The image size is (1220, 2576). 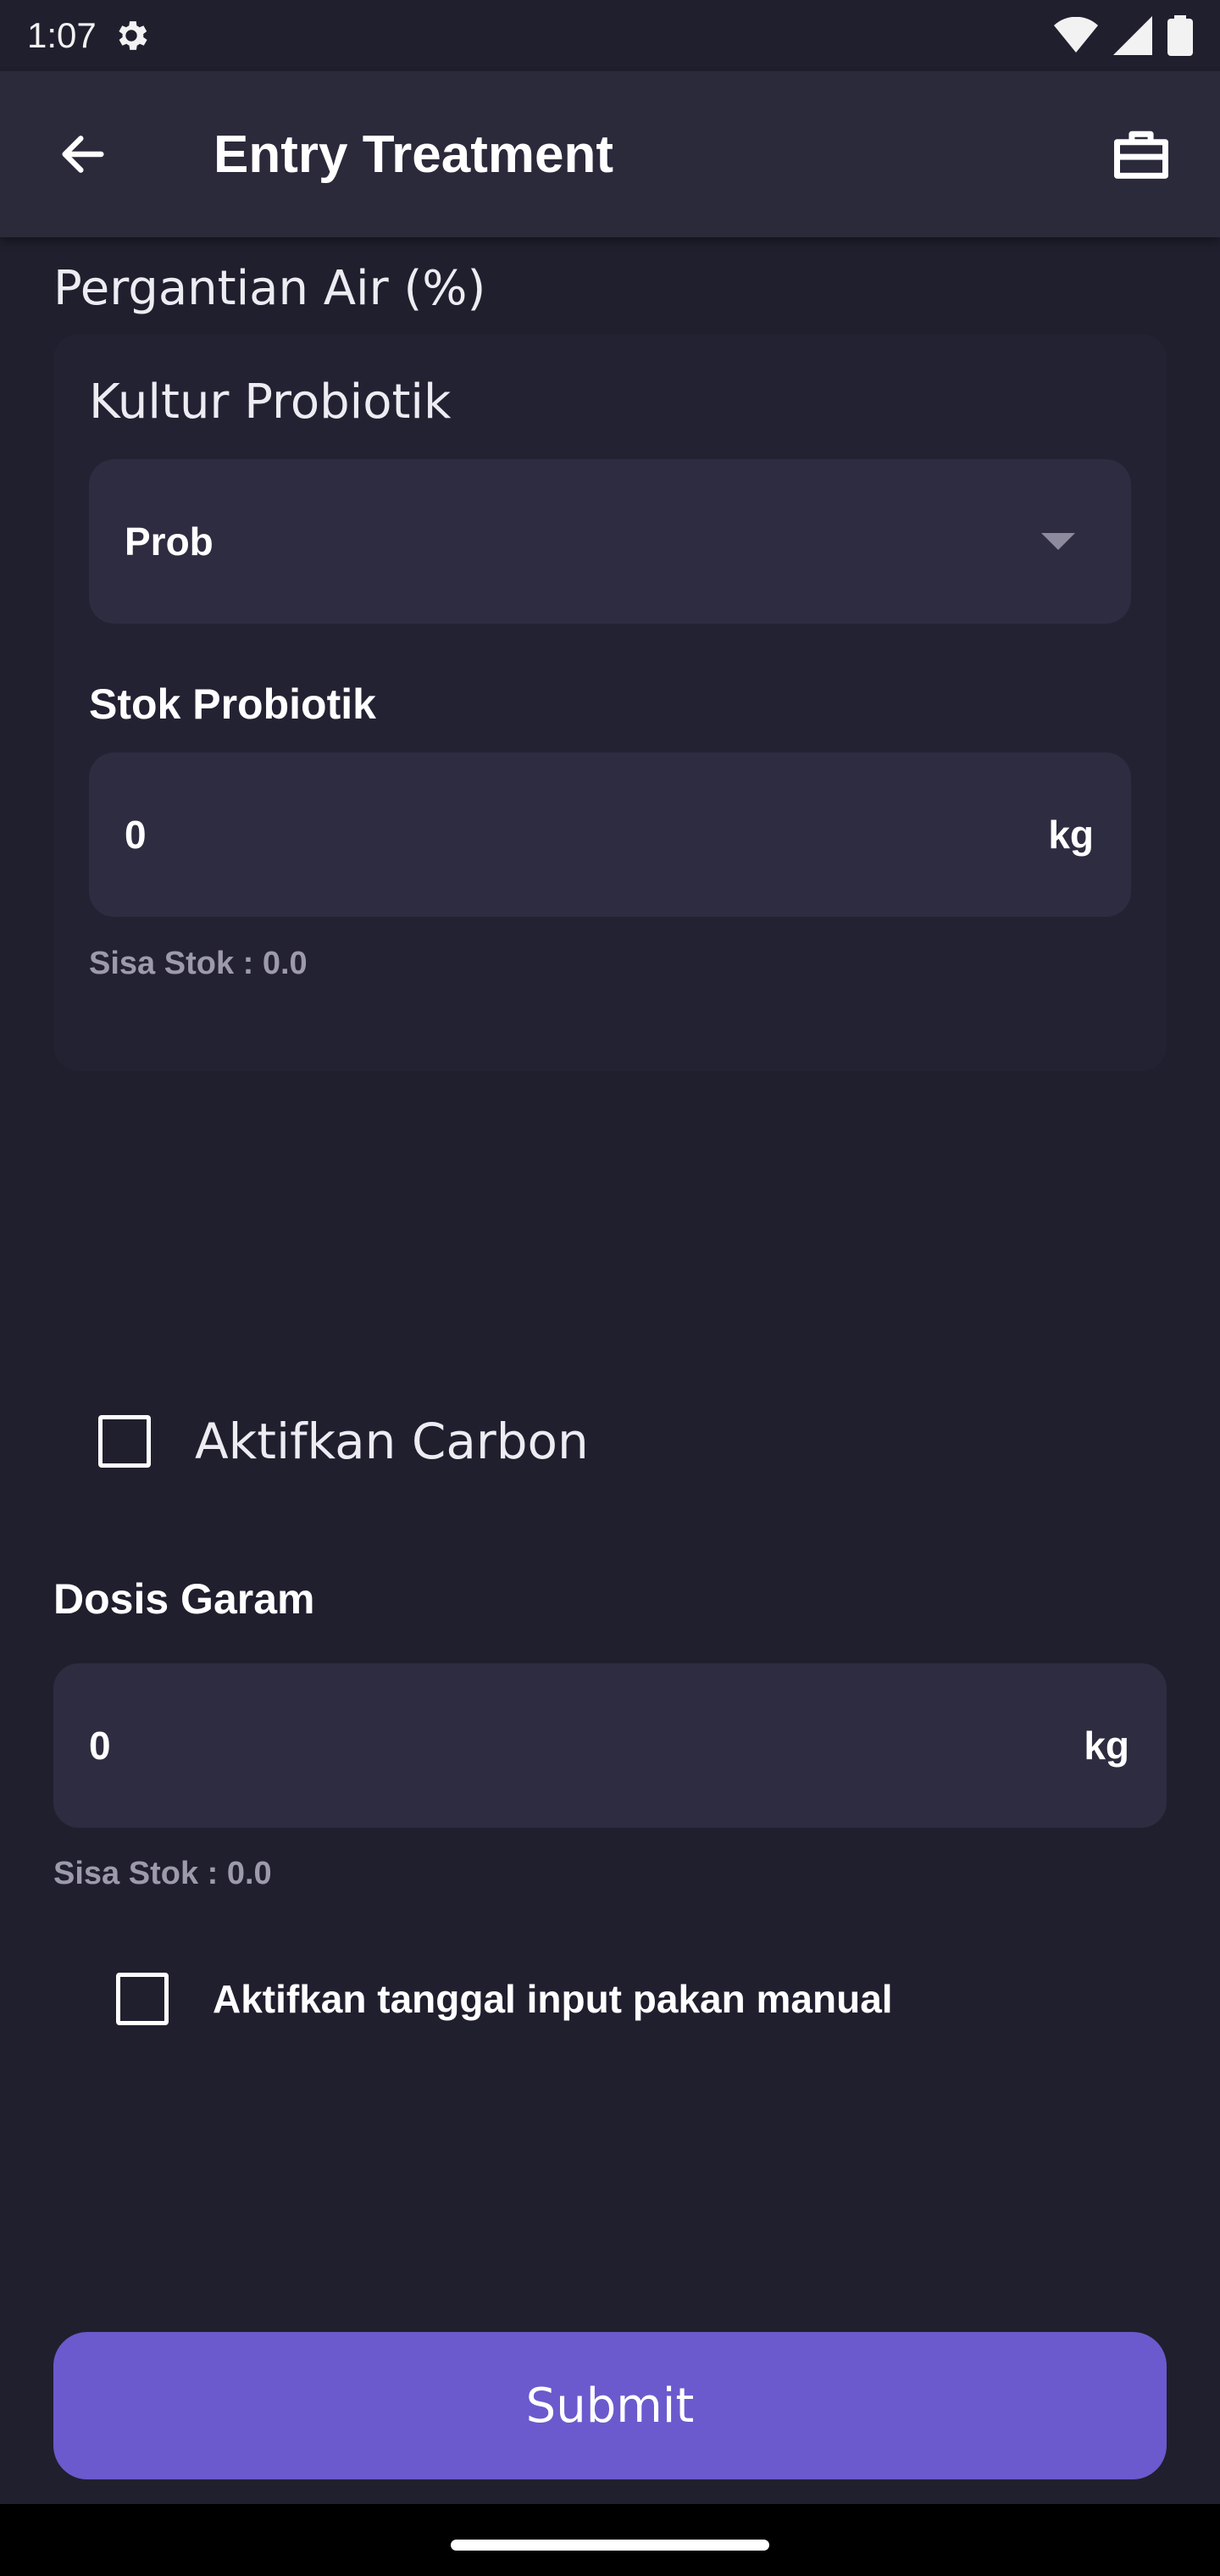 I want to click on arrow-left-icon, so click(x=83, y=154).